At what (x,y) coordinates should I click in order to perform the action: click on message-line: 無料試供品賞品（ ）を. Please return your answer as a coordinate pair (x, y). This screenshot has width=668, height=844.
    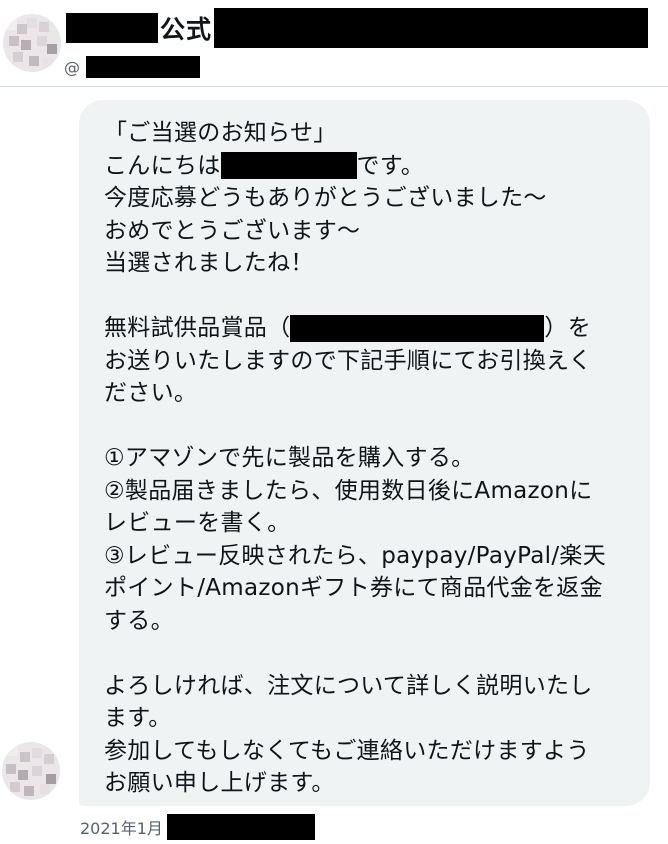
    Looking at the image, I should click on (371, 328).